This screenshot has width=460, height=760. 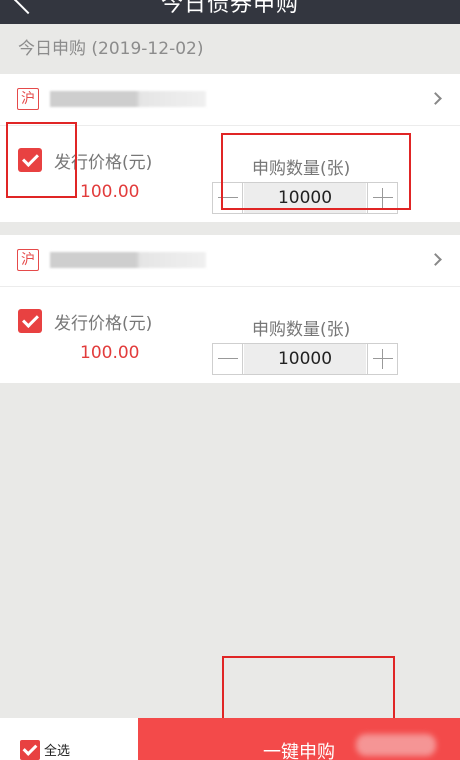 I want to click on select-all-toggle: 全选, so click(x=69, y=739).